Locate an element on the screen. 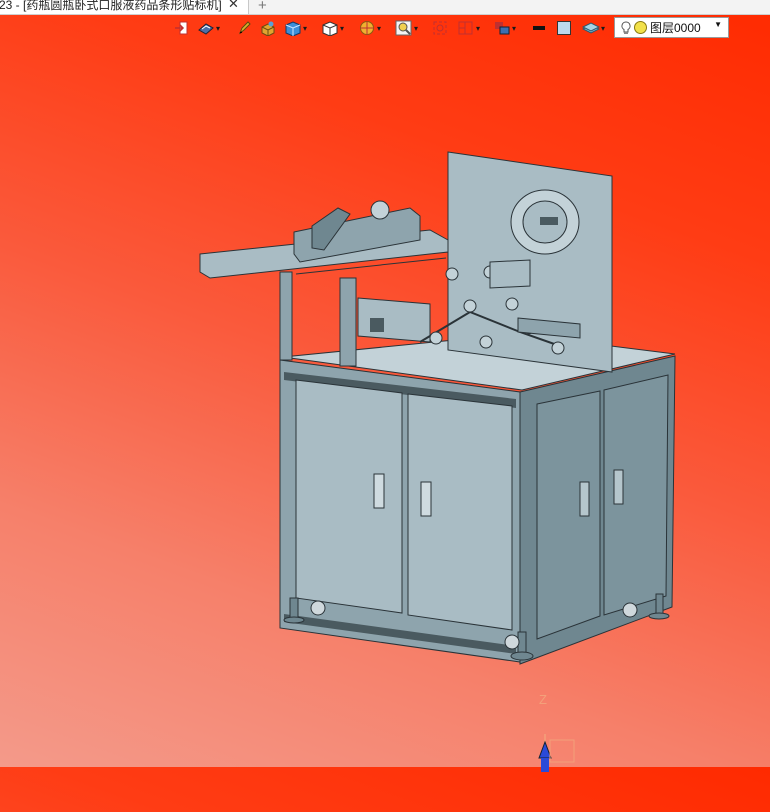 The image size is (770, 812). chevron-down-icon: ▼ is located at coordinates (718, 24).